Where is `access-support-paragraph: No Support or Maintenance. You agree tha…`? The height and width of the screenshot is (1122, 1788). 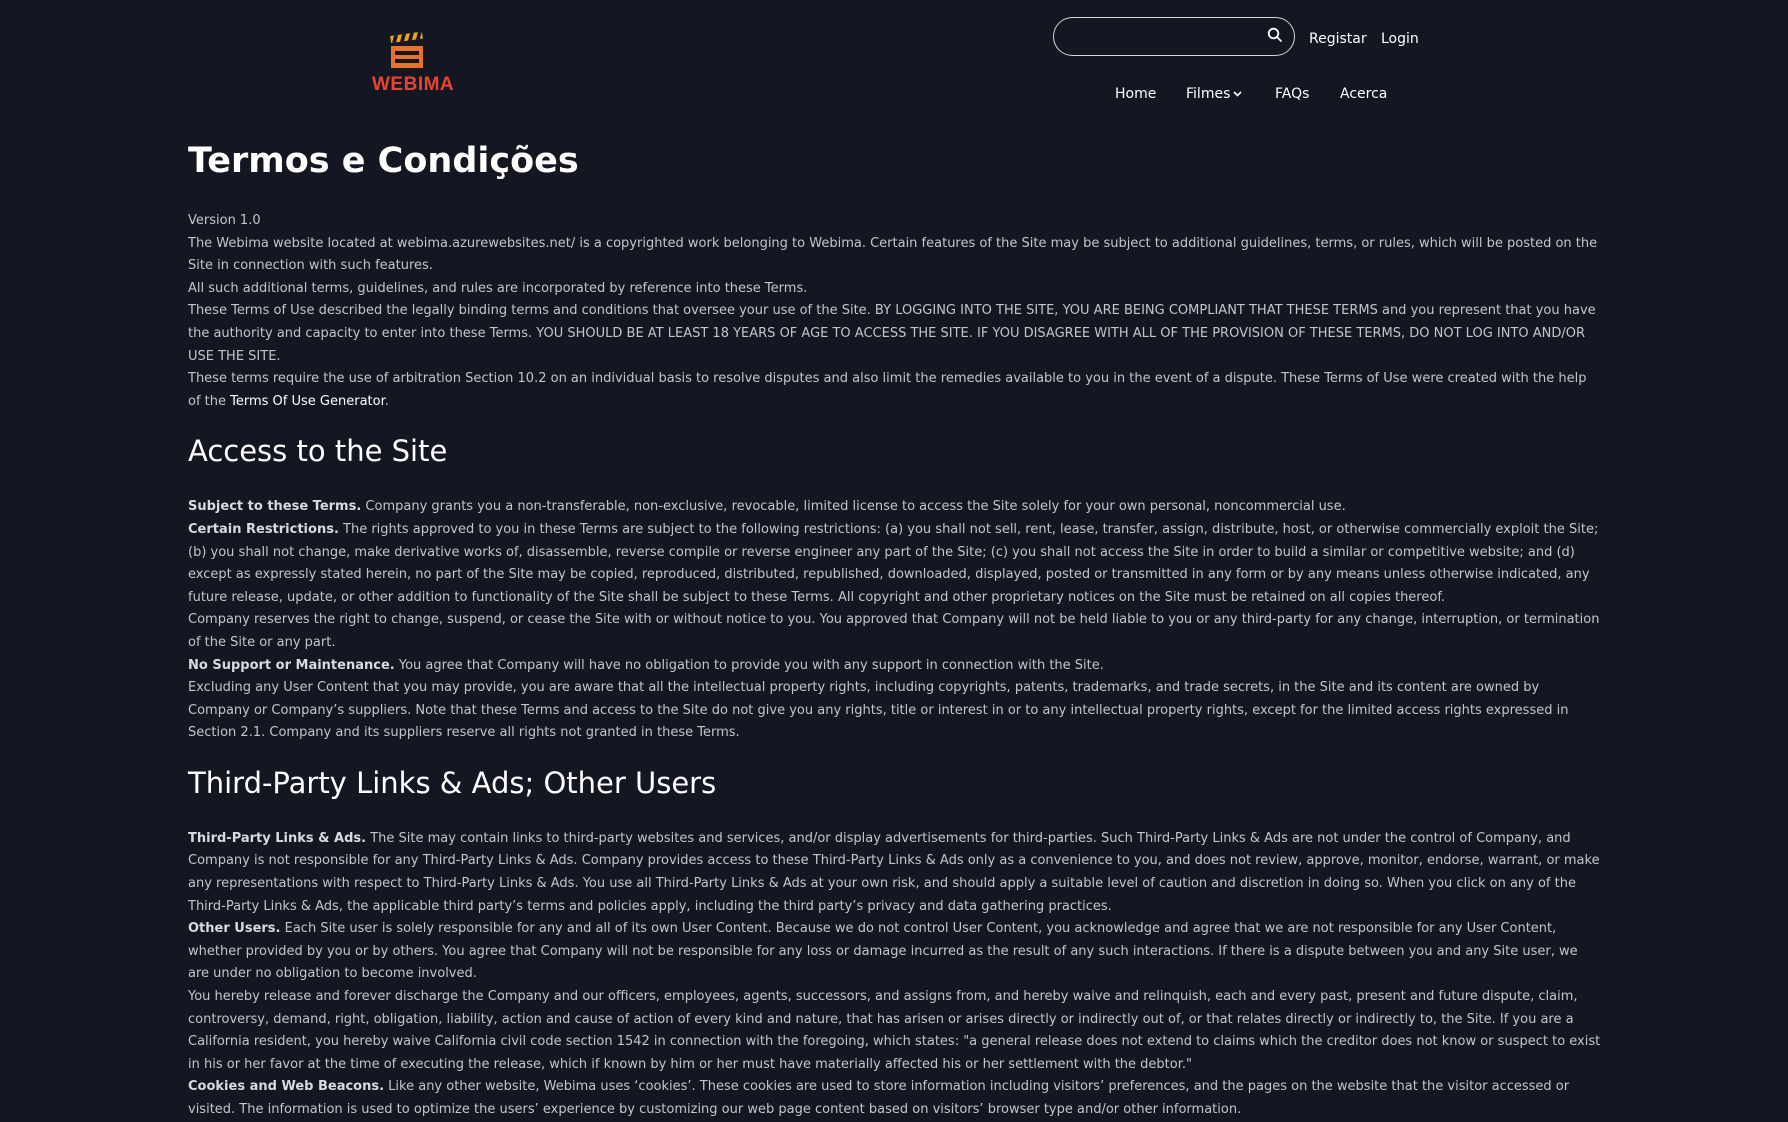
access-support-paragraph: No Support or Maintenance. You agree tha… is located at coordinates (895, 666).